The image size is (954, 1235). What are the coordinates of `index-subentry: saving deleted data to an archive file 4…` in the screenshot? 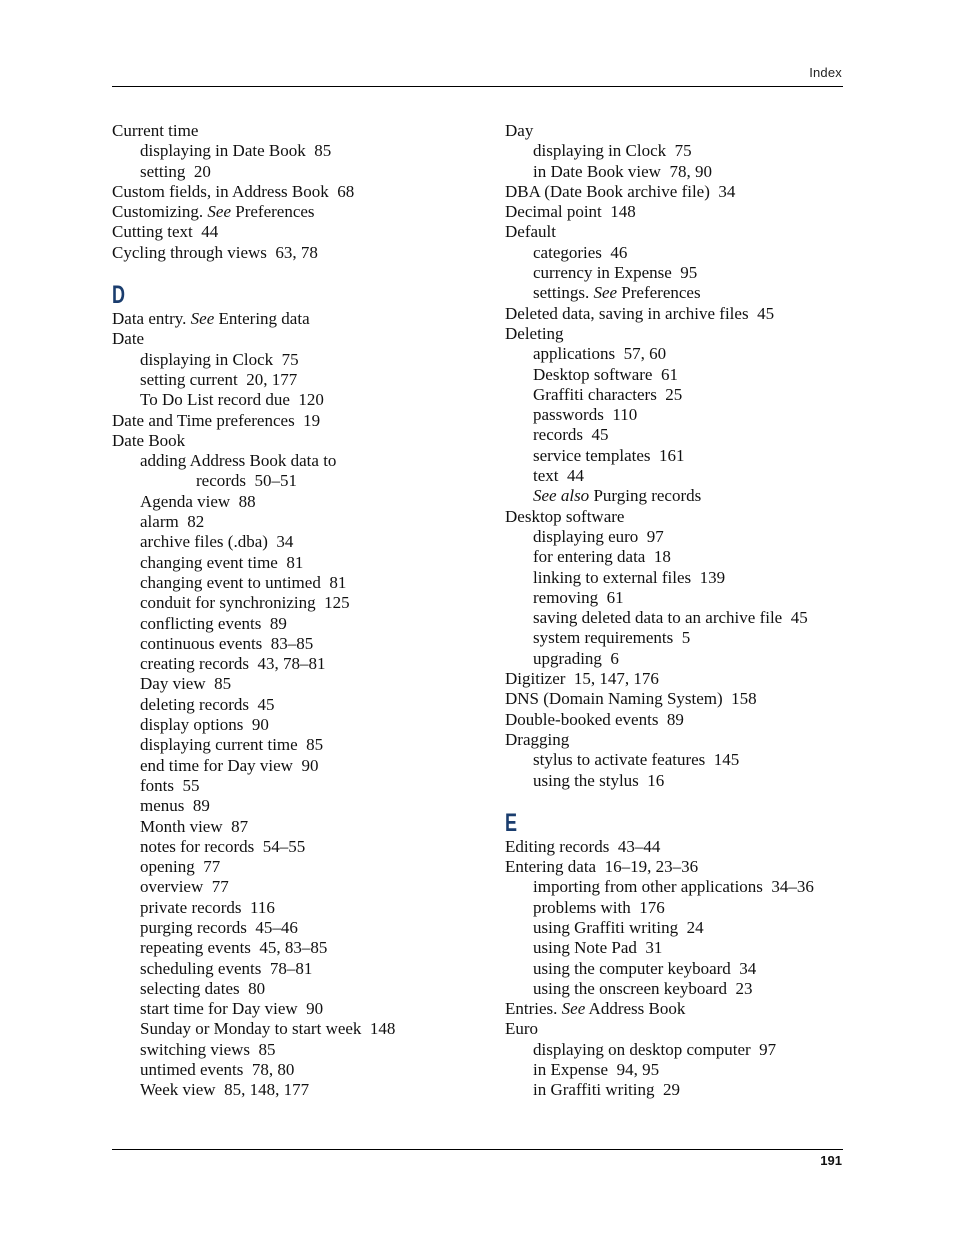 It's located at (677, 618).